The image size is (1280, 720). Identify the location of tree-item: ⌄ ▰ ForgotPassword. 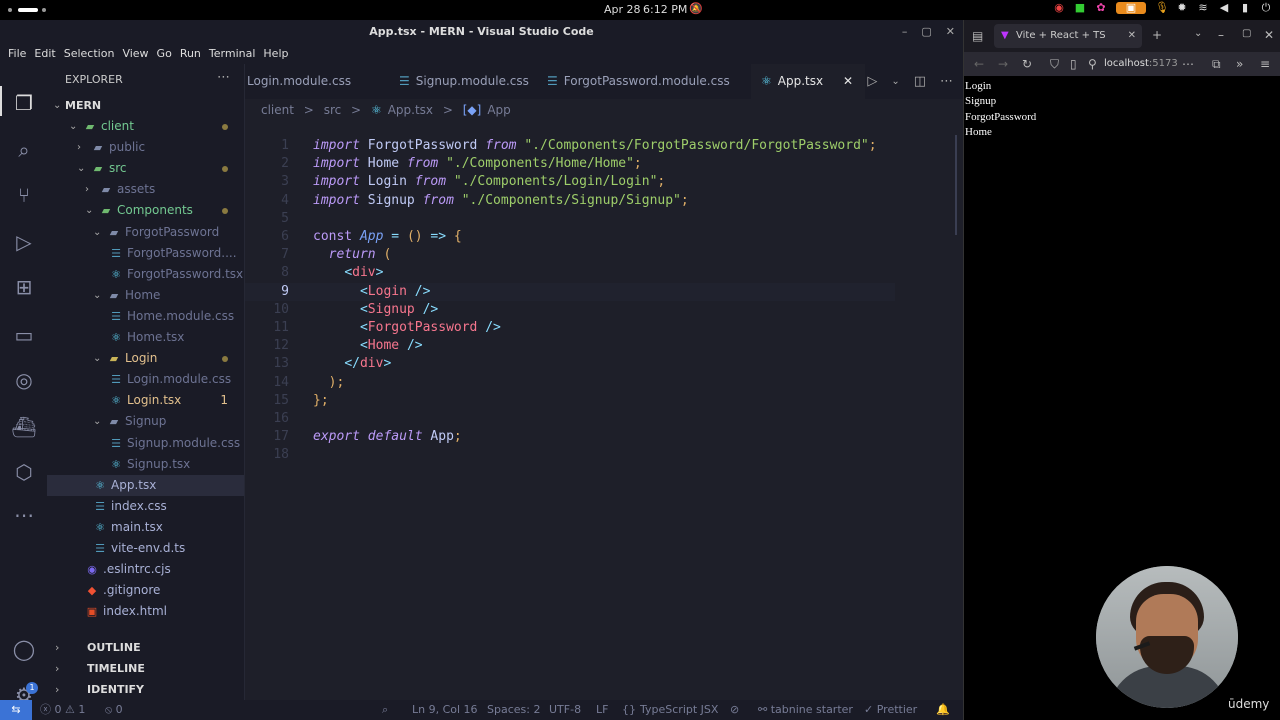
(145, 232).